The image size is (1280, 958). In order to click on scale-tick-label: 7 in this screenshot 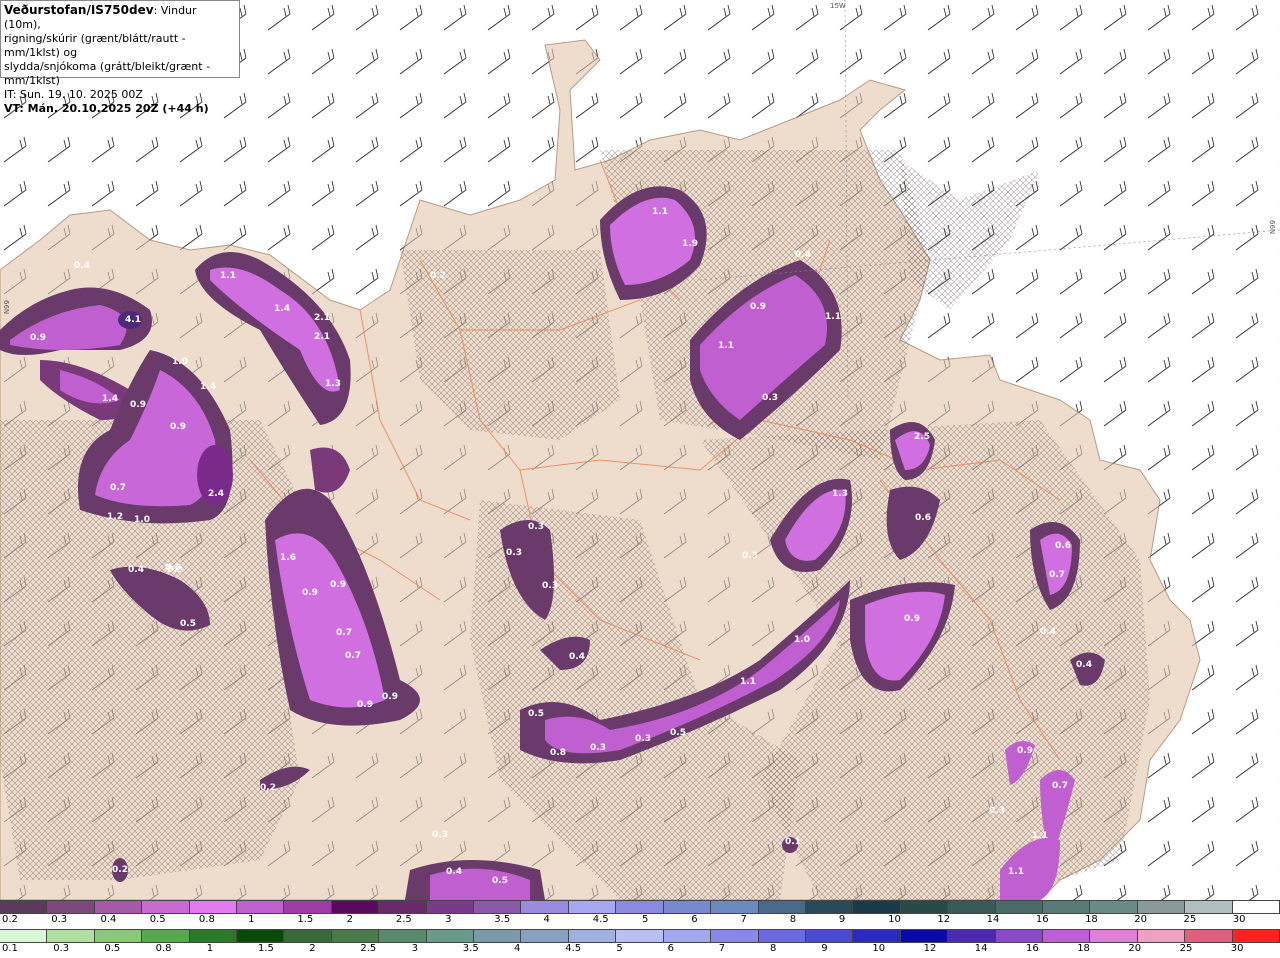, I will do `click(743, 919)`.